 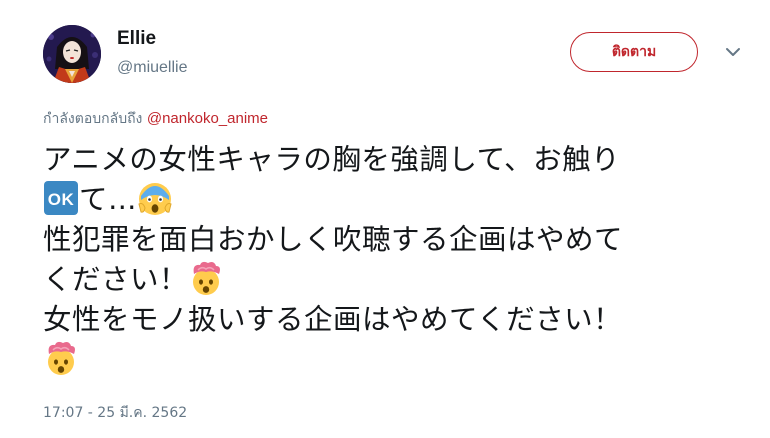 I want to click on author-handle: @miuellie, so click(x=152, y=68).